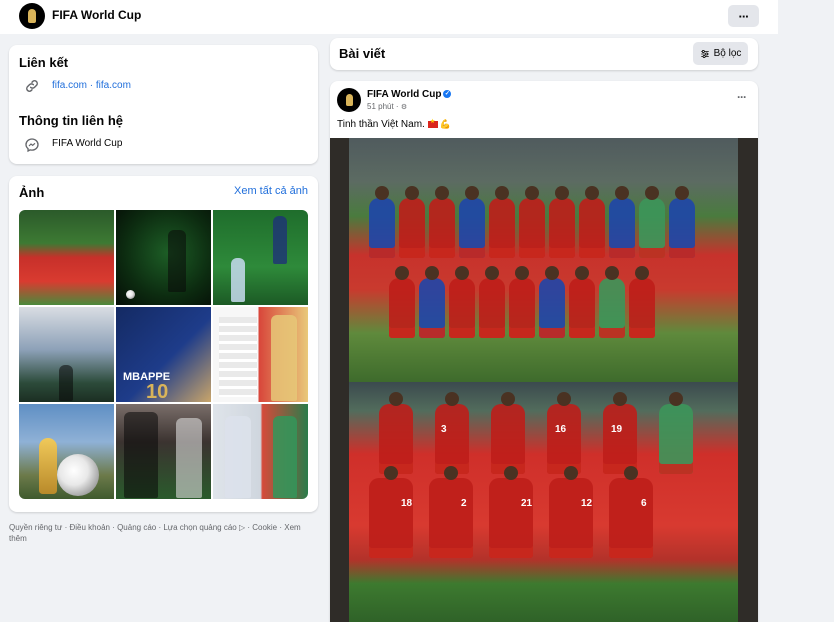  I want to click on messenger-contact: FIFA World Cup, so click(87, 143).